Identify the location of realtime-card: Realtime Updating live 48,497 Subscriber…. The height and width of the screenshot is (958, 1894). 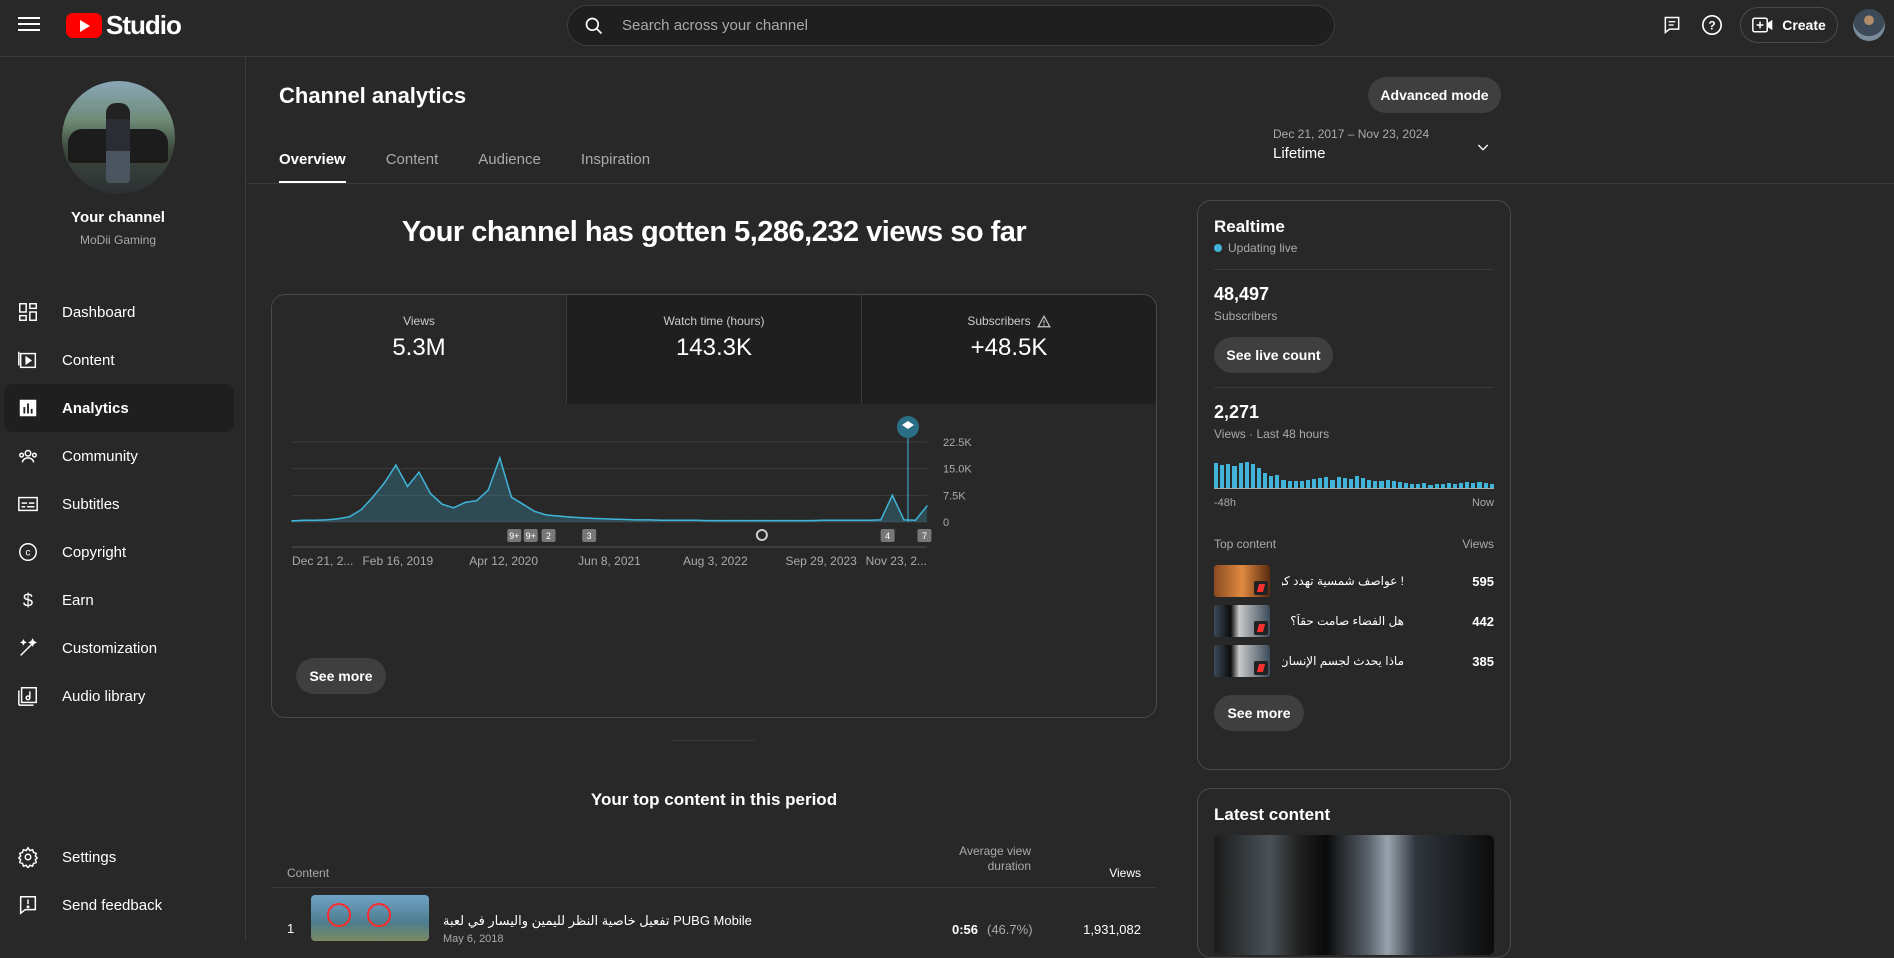
(1354, 485).